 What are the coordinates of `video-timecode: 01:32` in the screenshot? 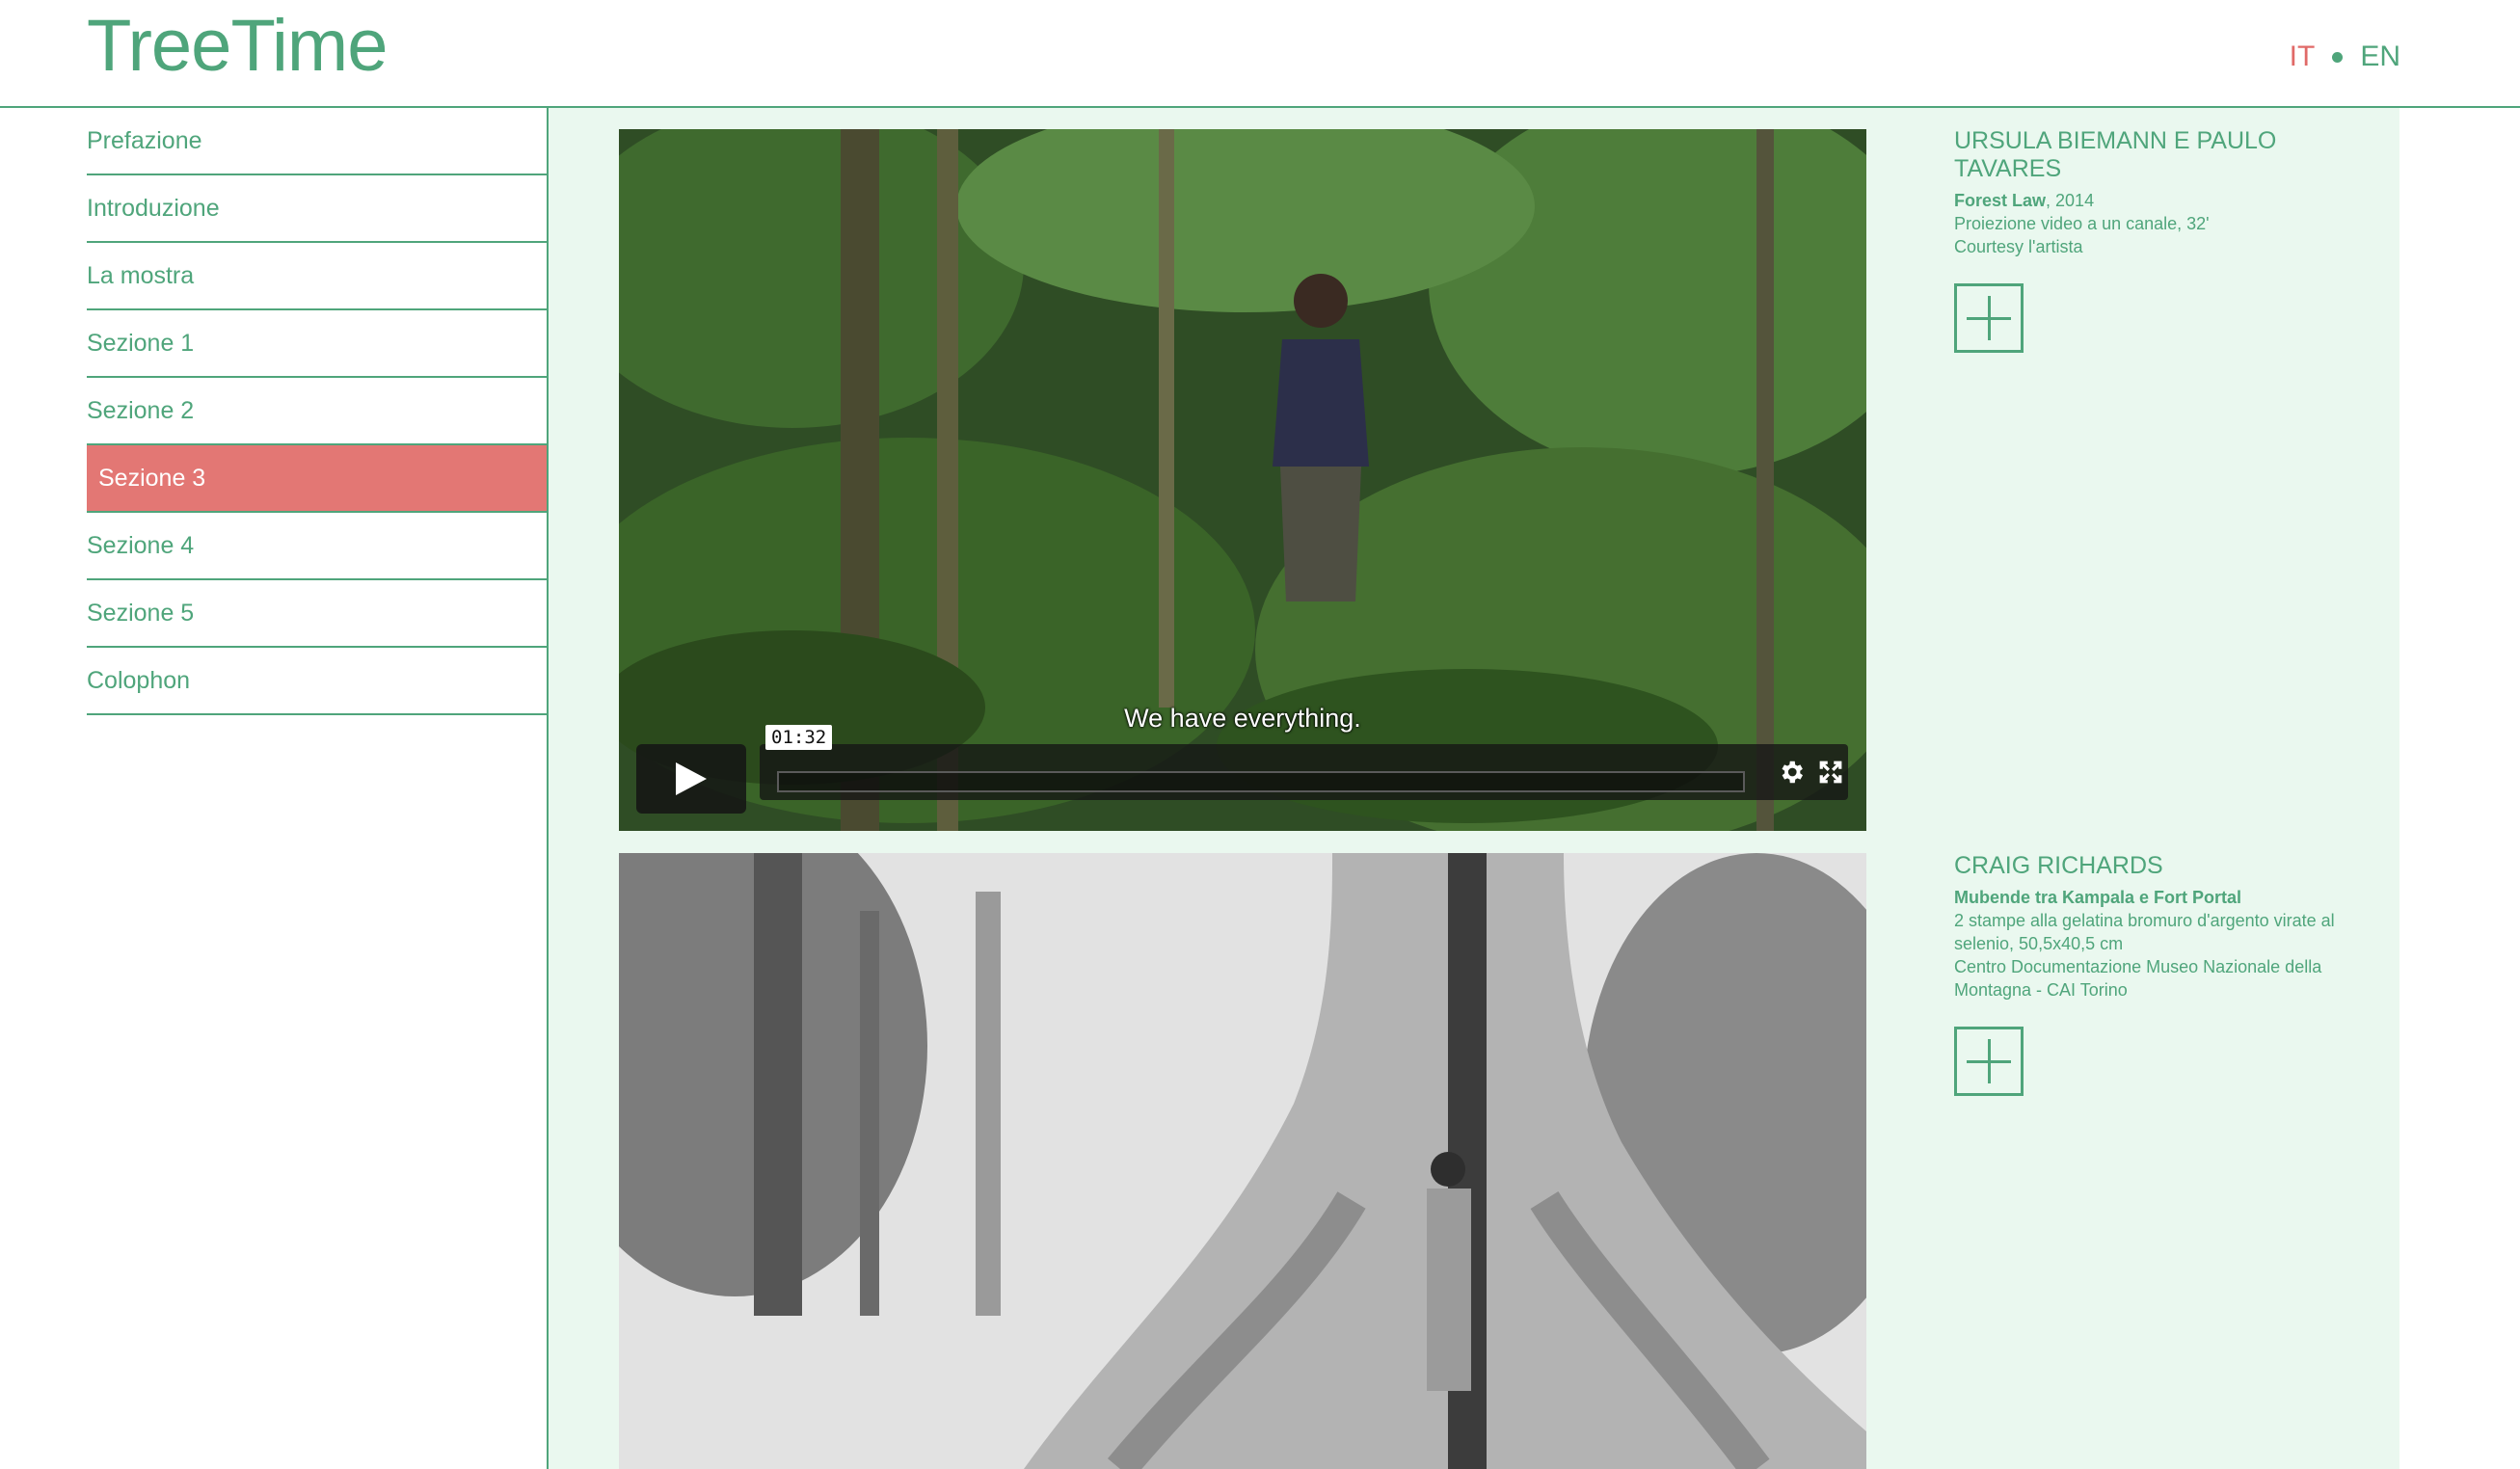 It's located at (799, 737).